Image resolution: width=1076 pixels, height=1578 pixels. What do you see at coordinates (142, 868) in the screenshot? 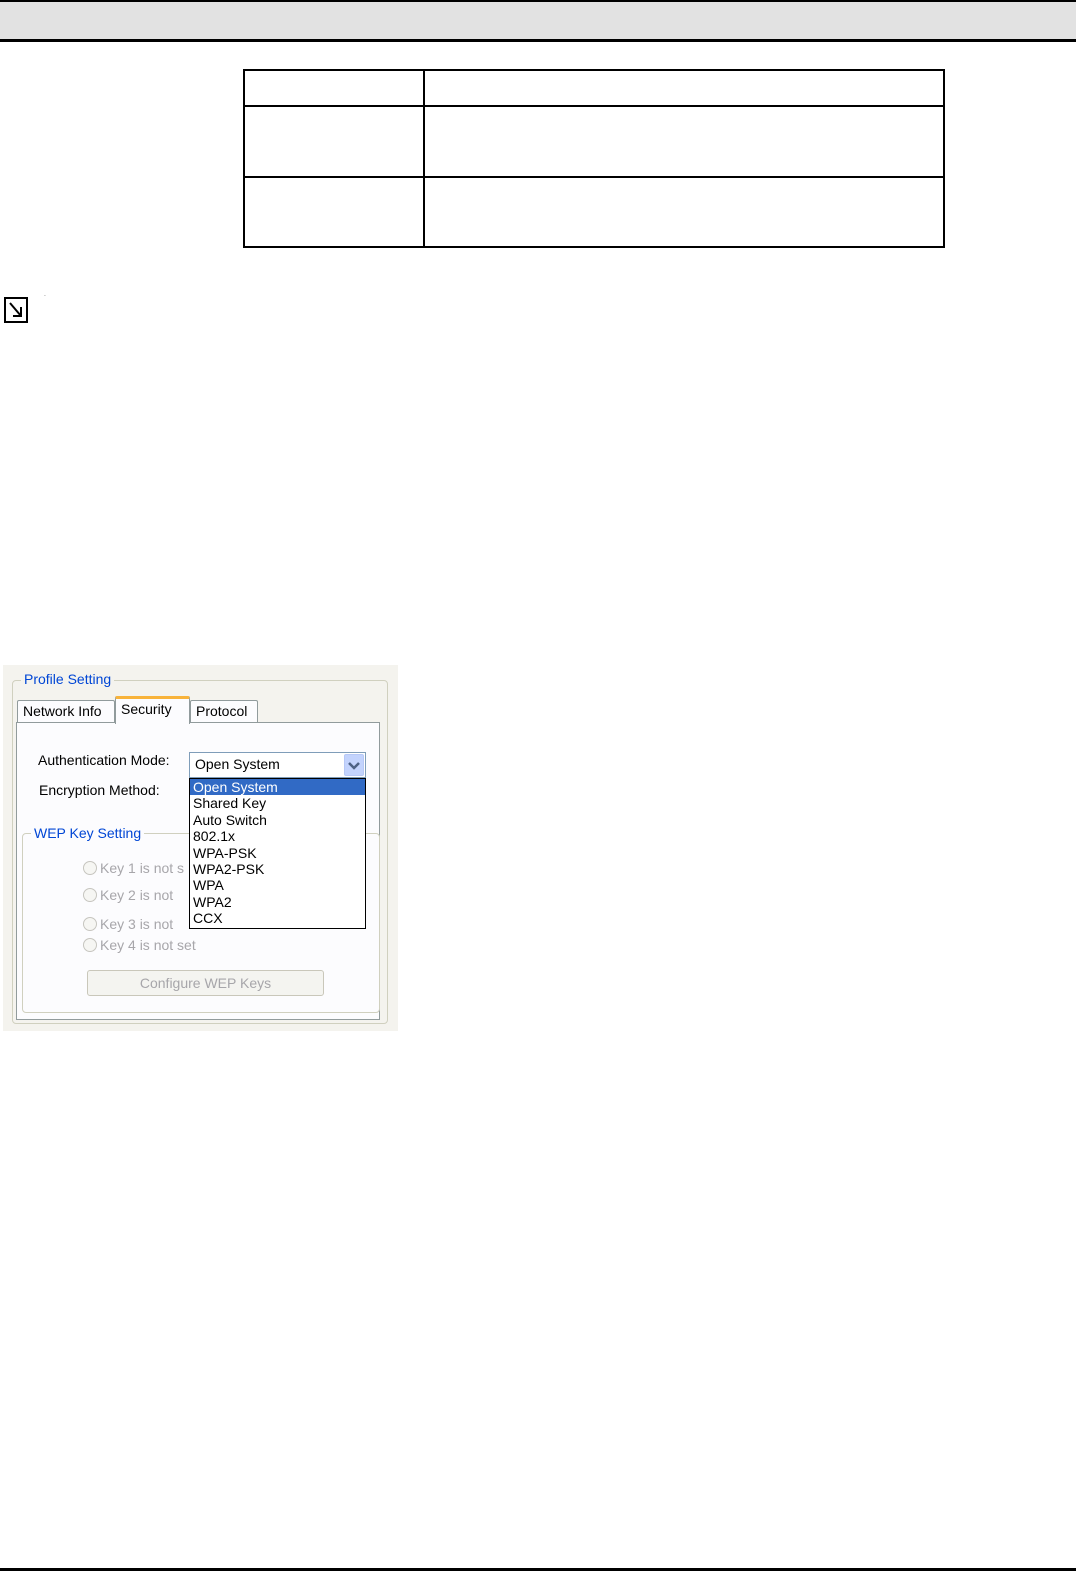
I see `key-1-label: Key 1 is not s` at bounding box center [142, 868].